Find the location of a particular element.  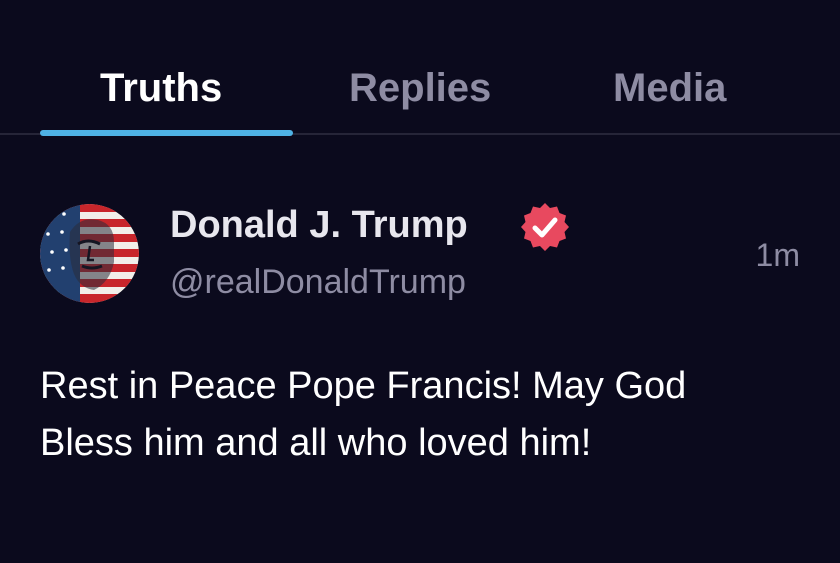

tab-replies: Replies is located at coordinates (420, 88).